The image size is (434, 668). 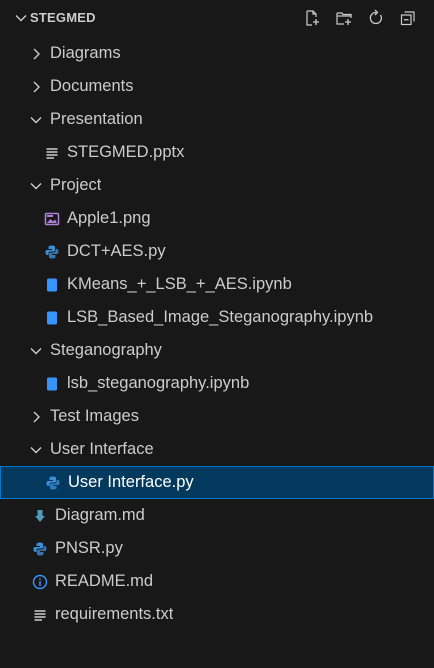 I want to click on folder-item-diagrams: Diagrams, so click(x=217, y=53).